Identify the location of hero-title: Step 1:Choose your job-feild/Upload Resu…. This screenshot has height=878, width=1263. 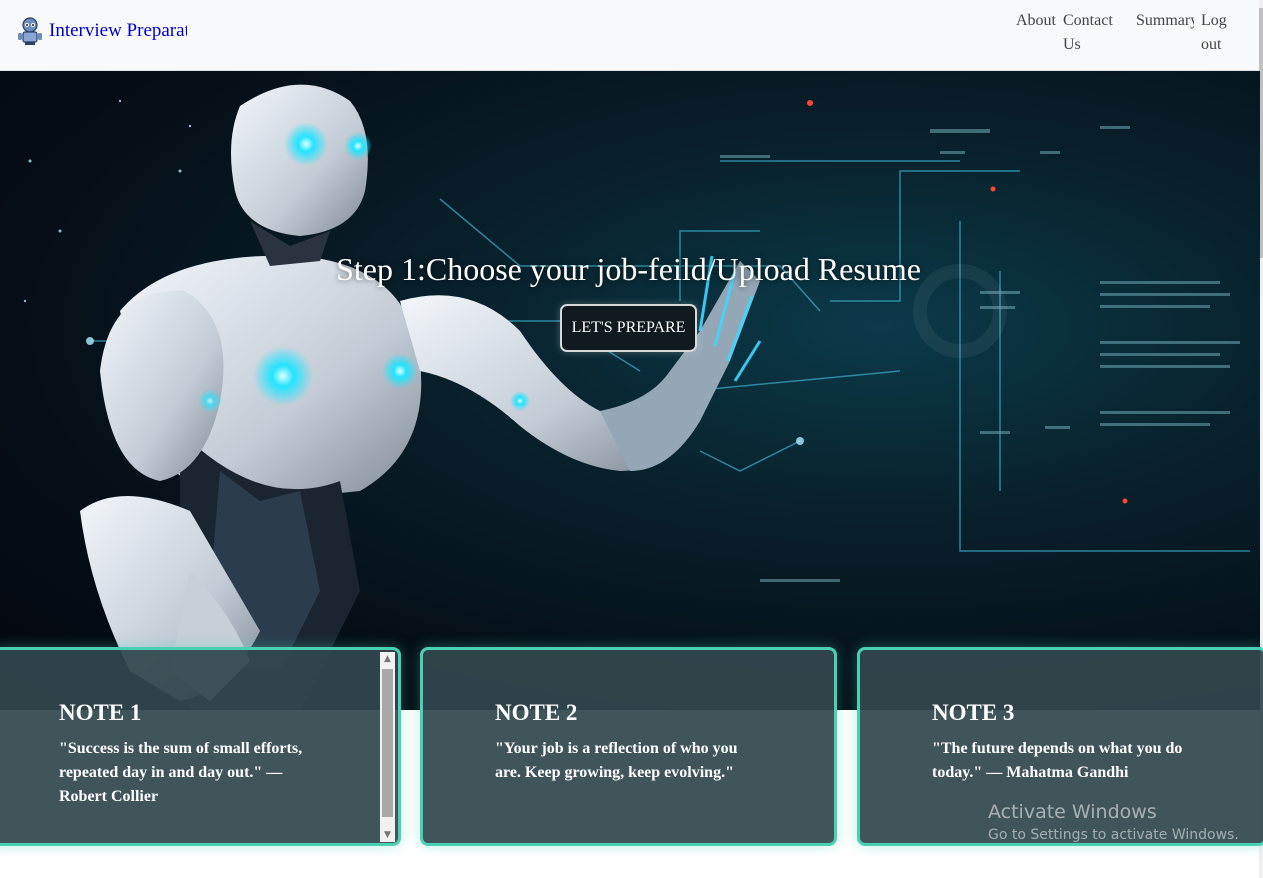
(628, 269).